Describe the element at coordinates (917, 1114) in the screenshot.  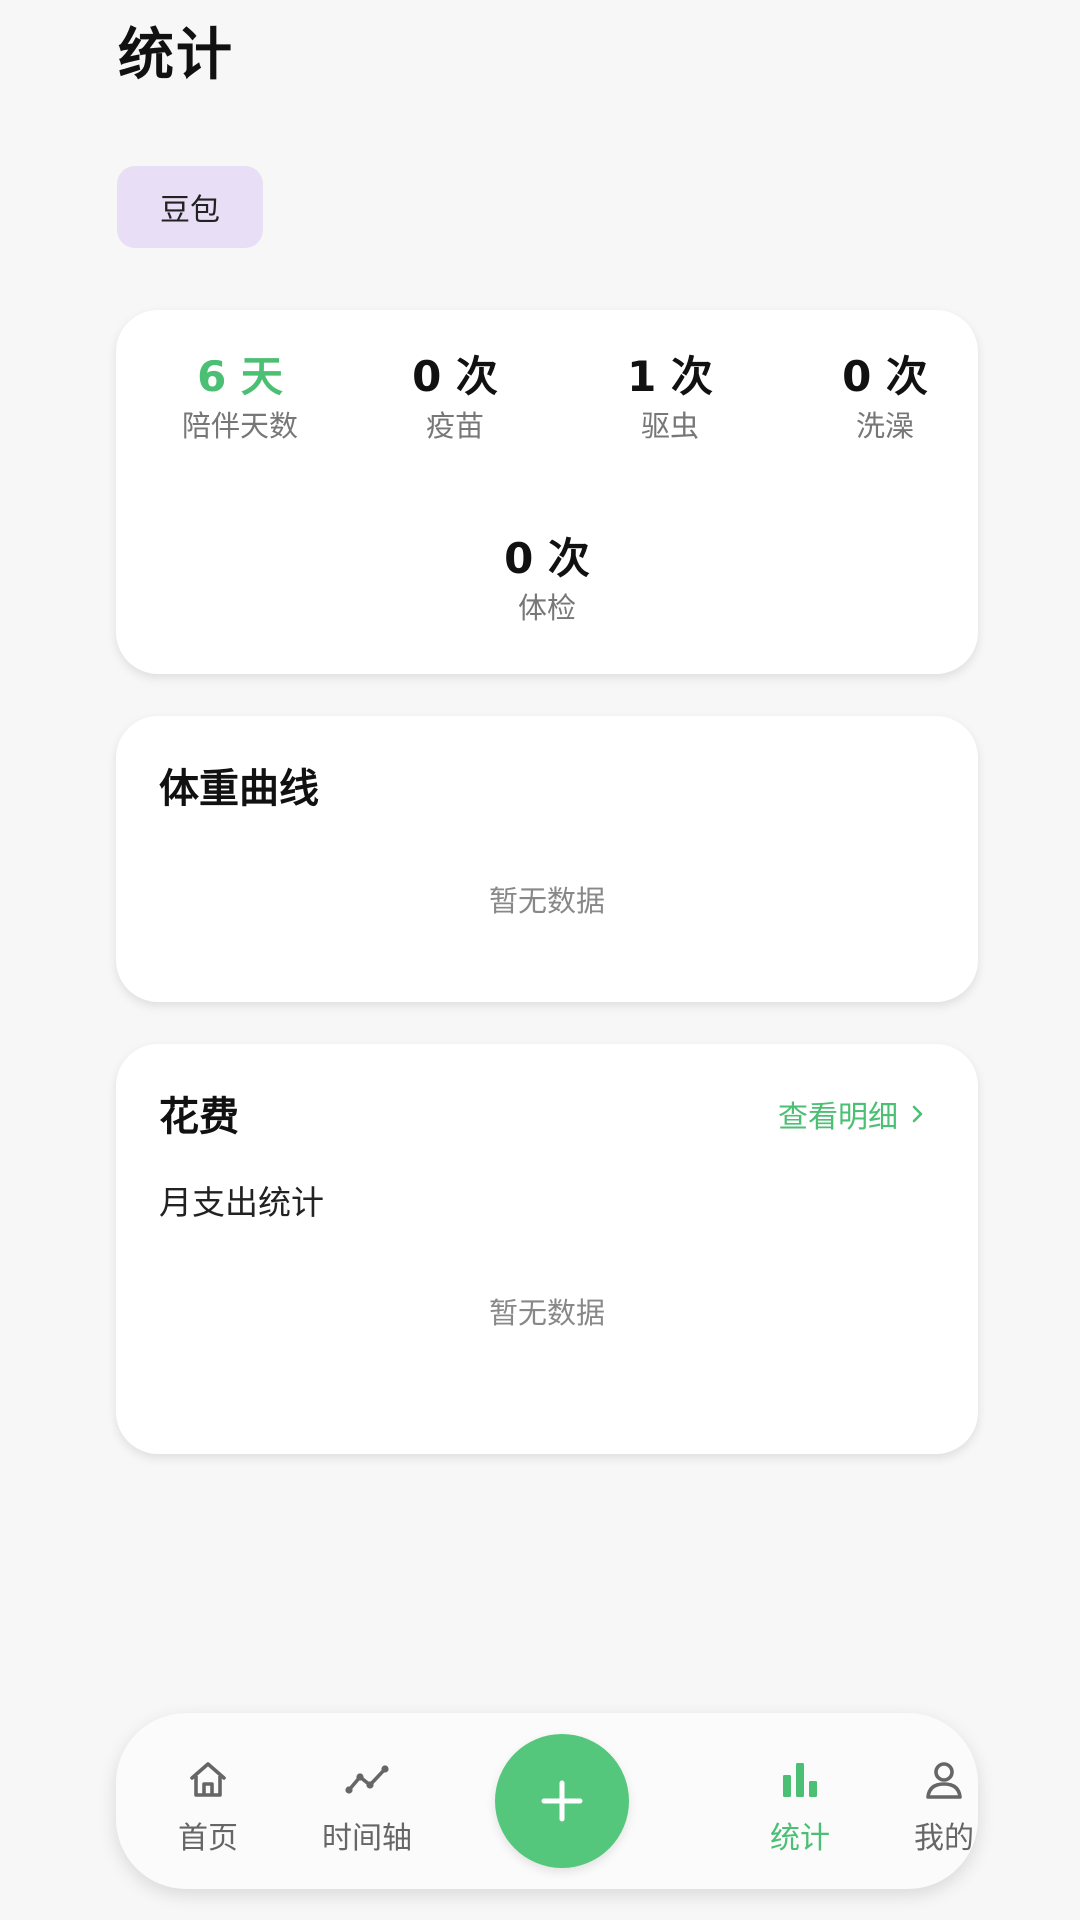
I see `chevron-right-icon` at that location.